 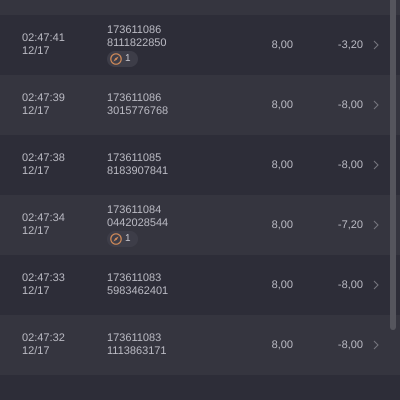 What do you see at coordinates (137, 223) in the screenshot?
I see `id-text: 0442028544` at bounding box center [137, 223].